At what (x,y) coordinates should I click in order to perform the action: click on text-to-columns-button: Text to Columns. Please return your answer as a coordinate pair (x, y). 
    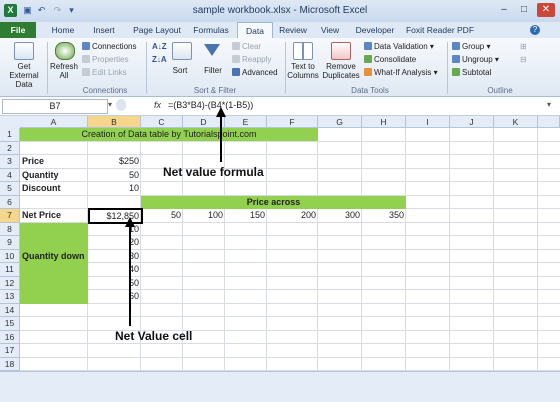
    Looking at the image, I should click on (303, 71).